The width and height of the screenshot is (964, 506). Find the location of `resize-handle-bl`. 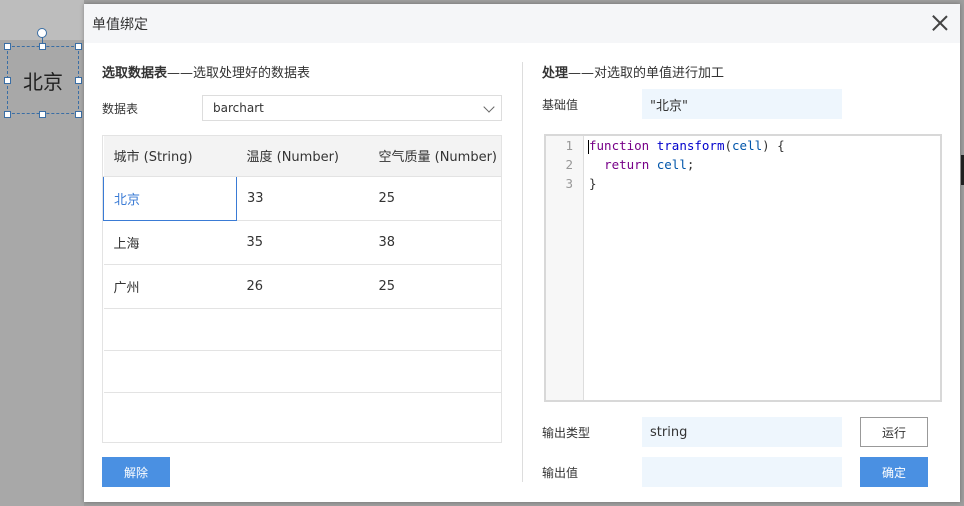

resize-handle-bl is located at coordinates (7, 114).